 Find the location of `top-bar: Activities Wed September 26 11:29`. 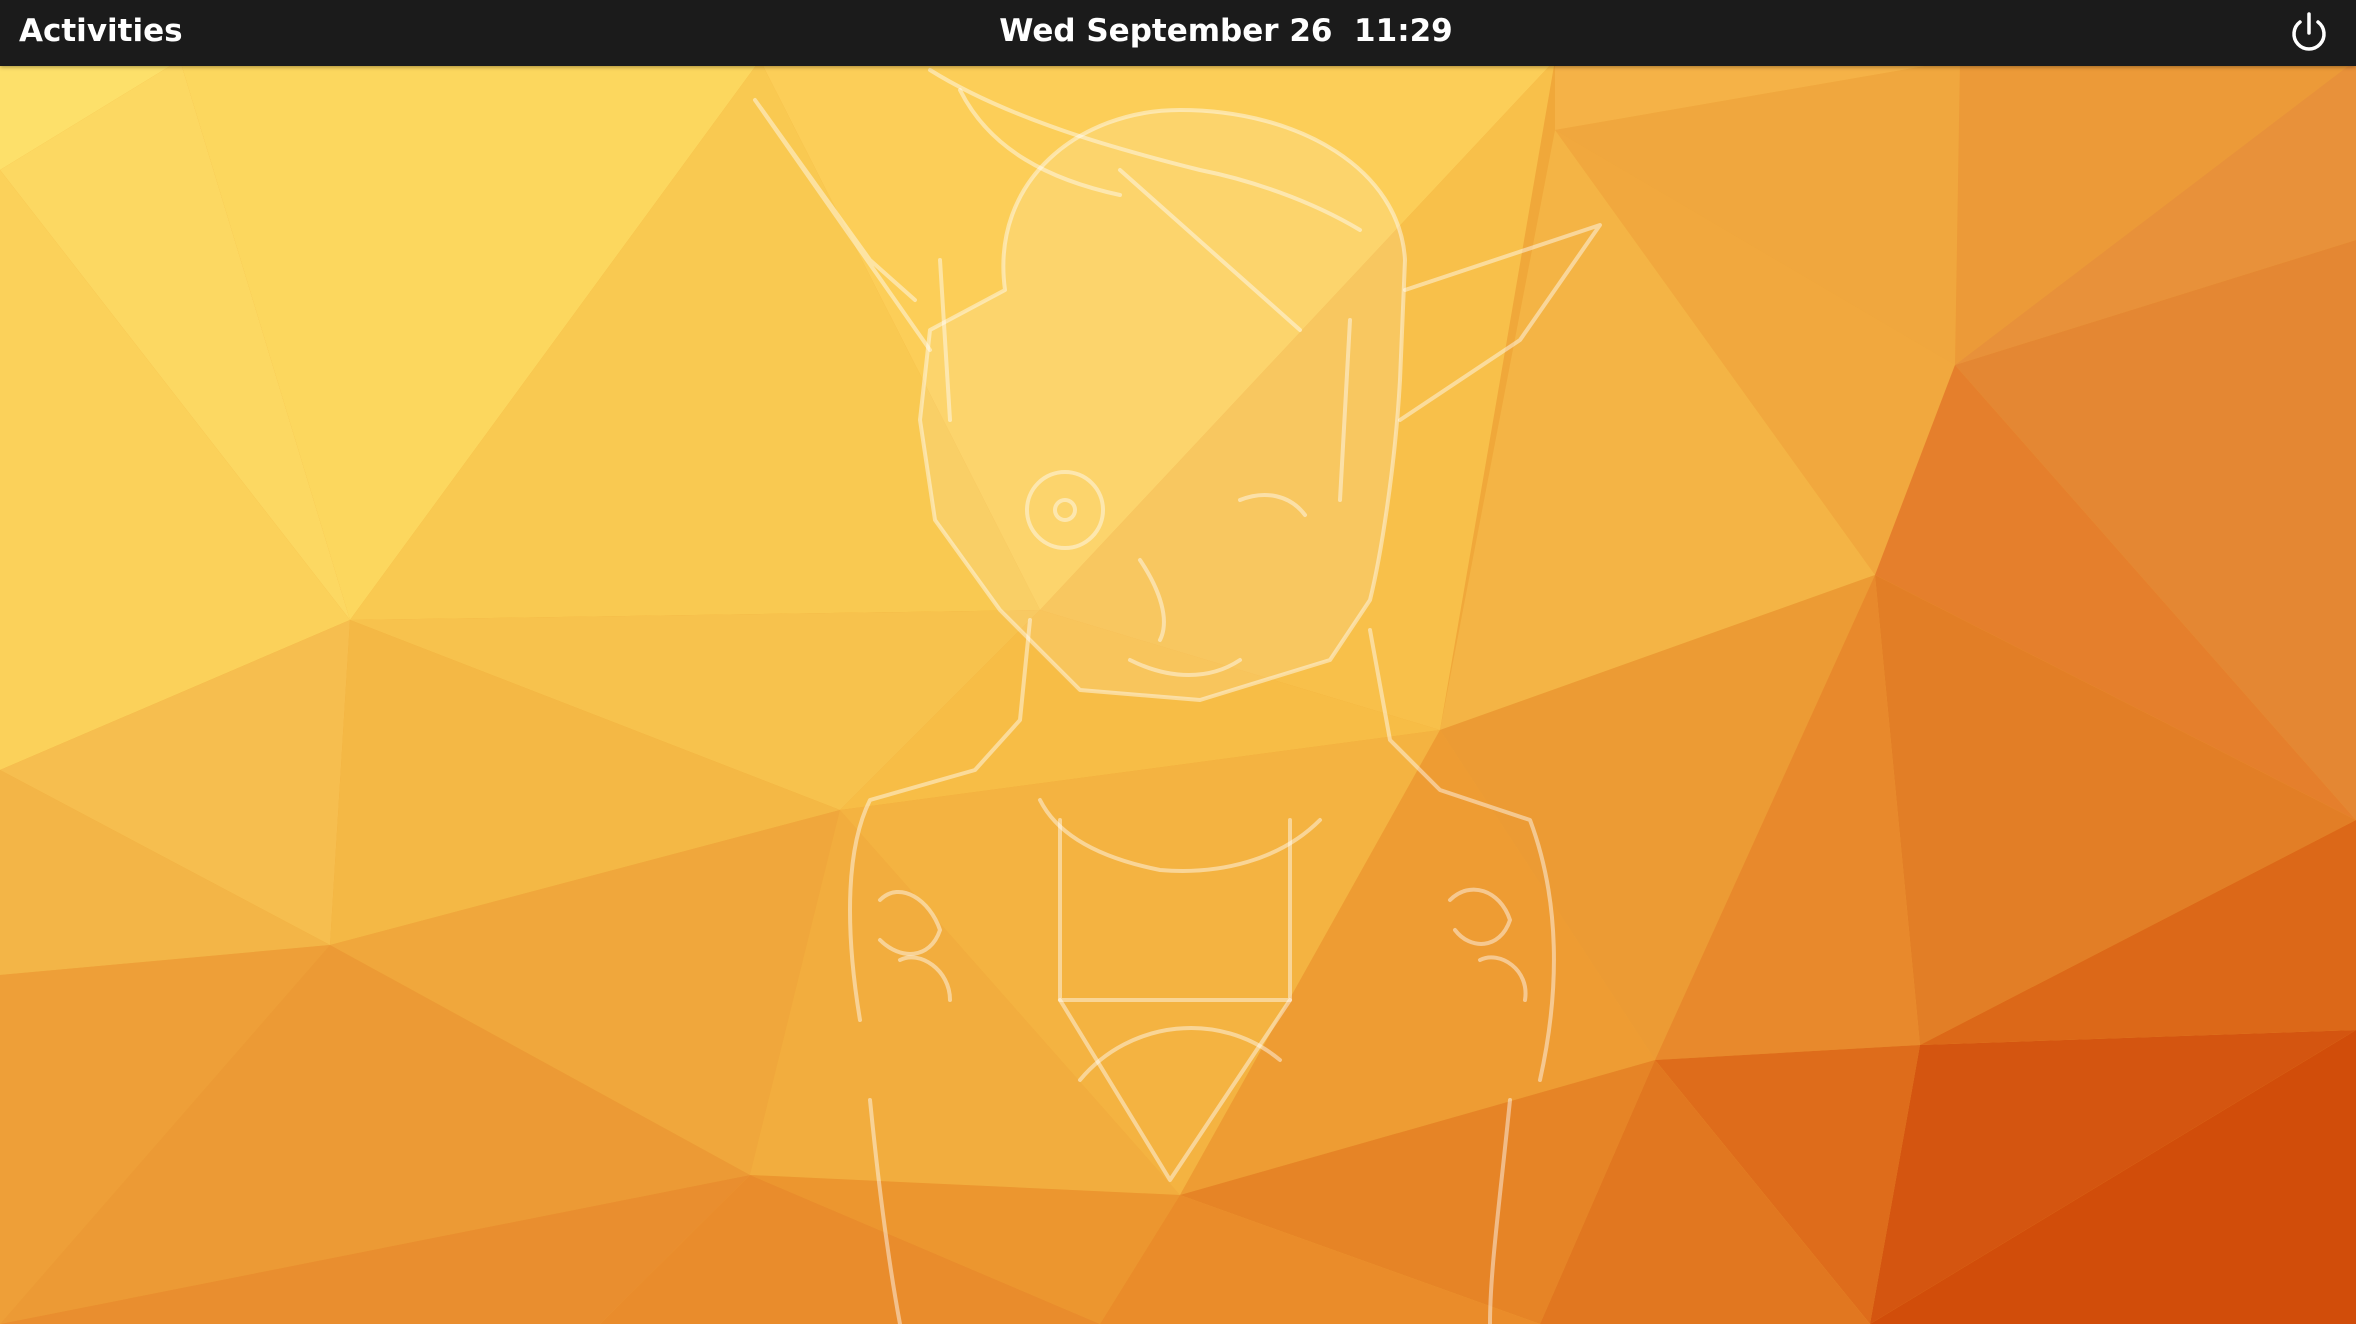

top-bar: Activities Wed September 26 11:29 is located at coordinates (1178, 33).